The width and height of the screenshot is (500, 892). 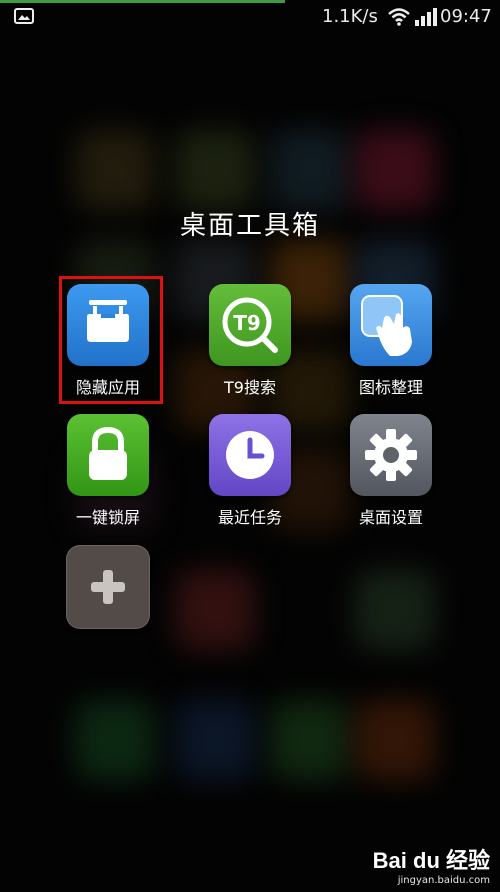 I want to click on network-speed: 1.1K/s, so click(x=350, y=16).